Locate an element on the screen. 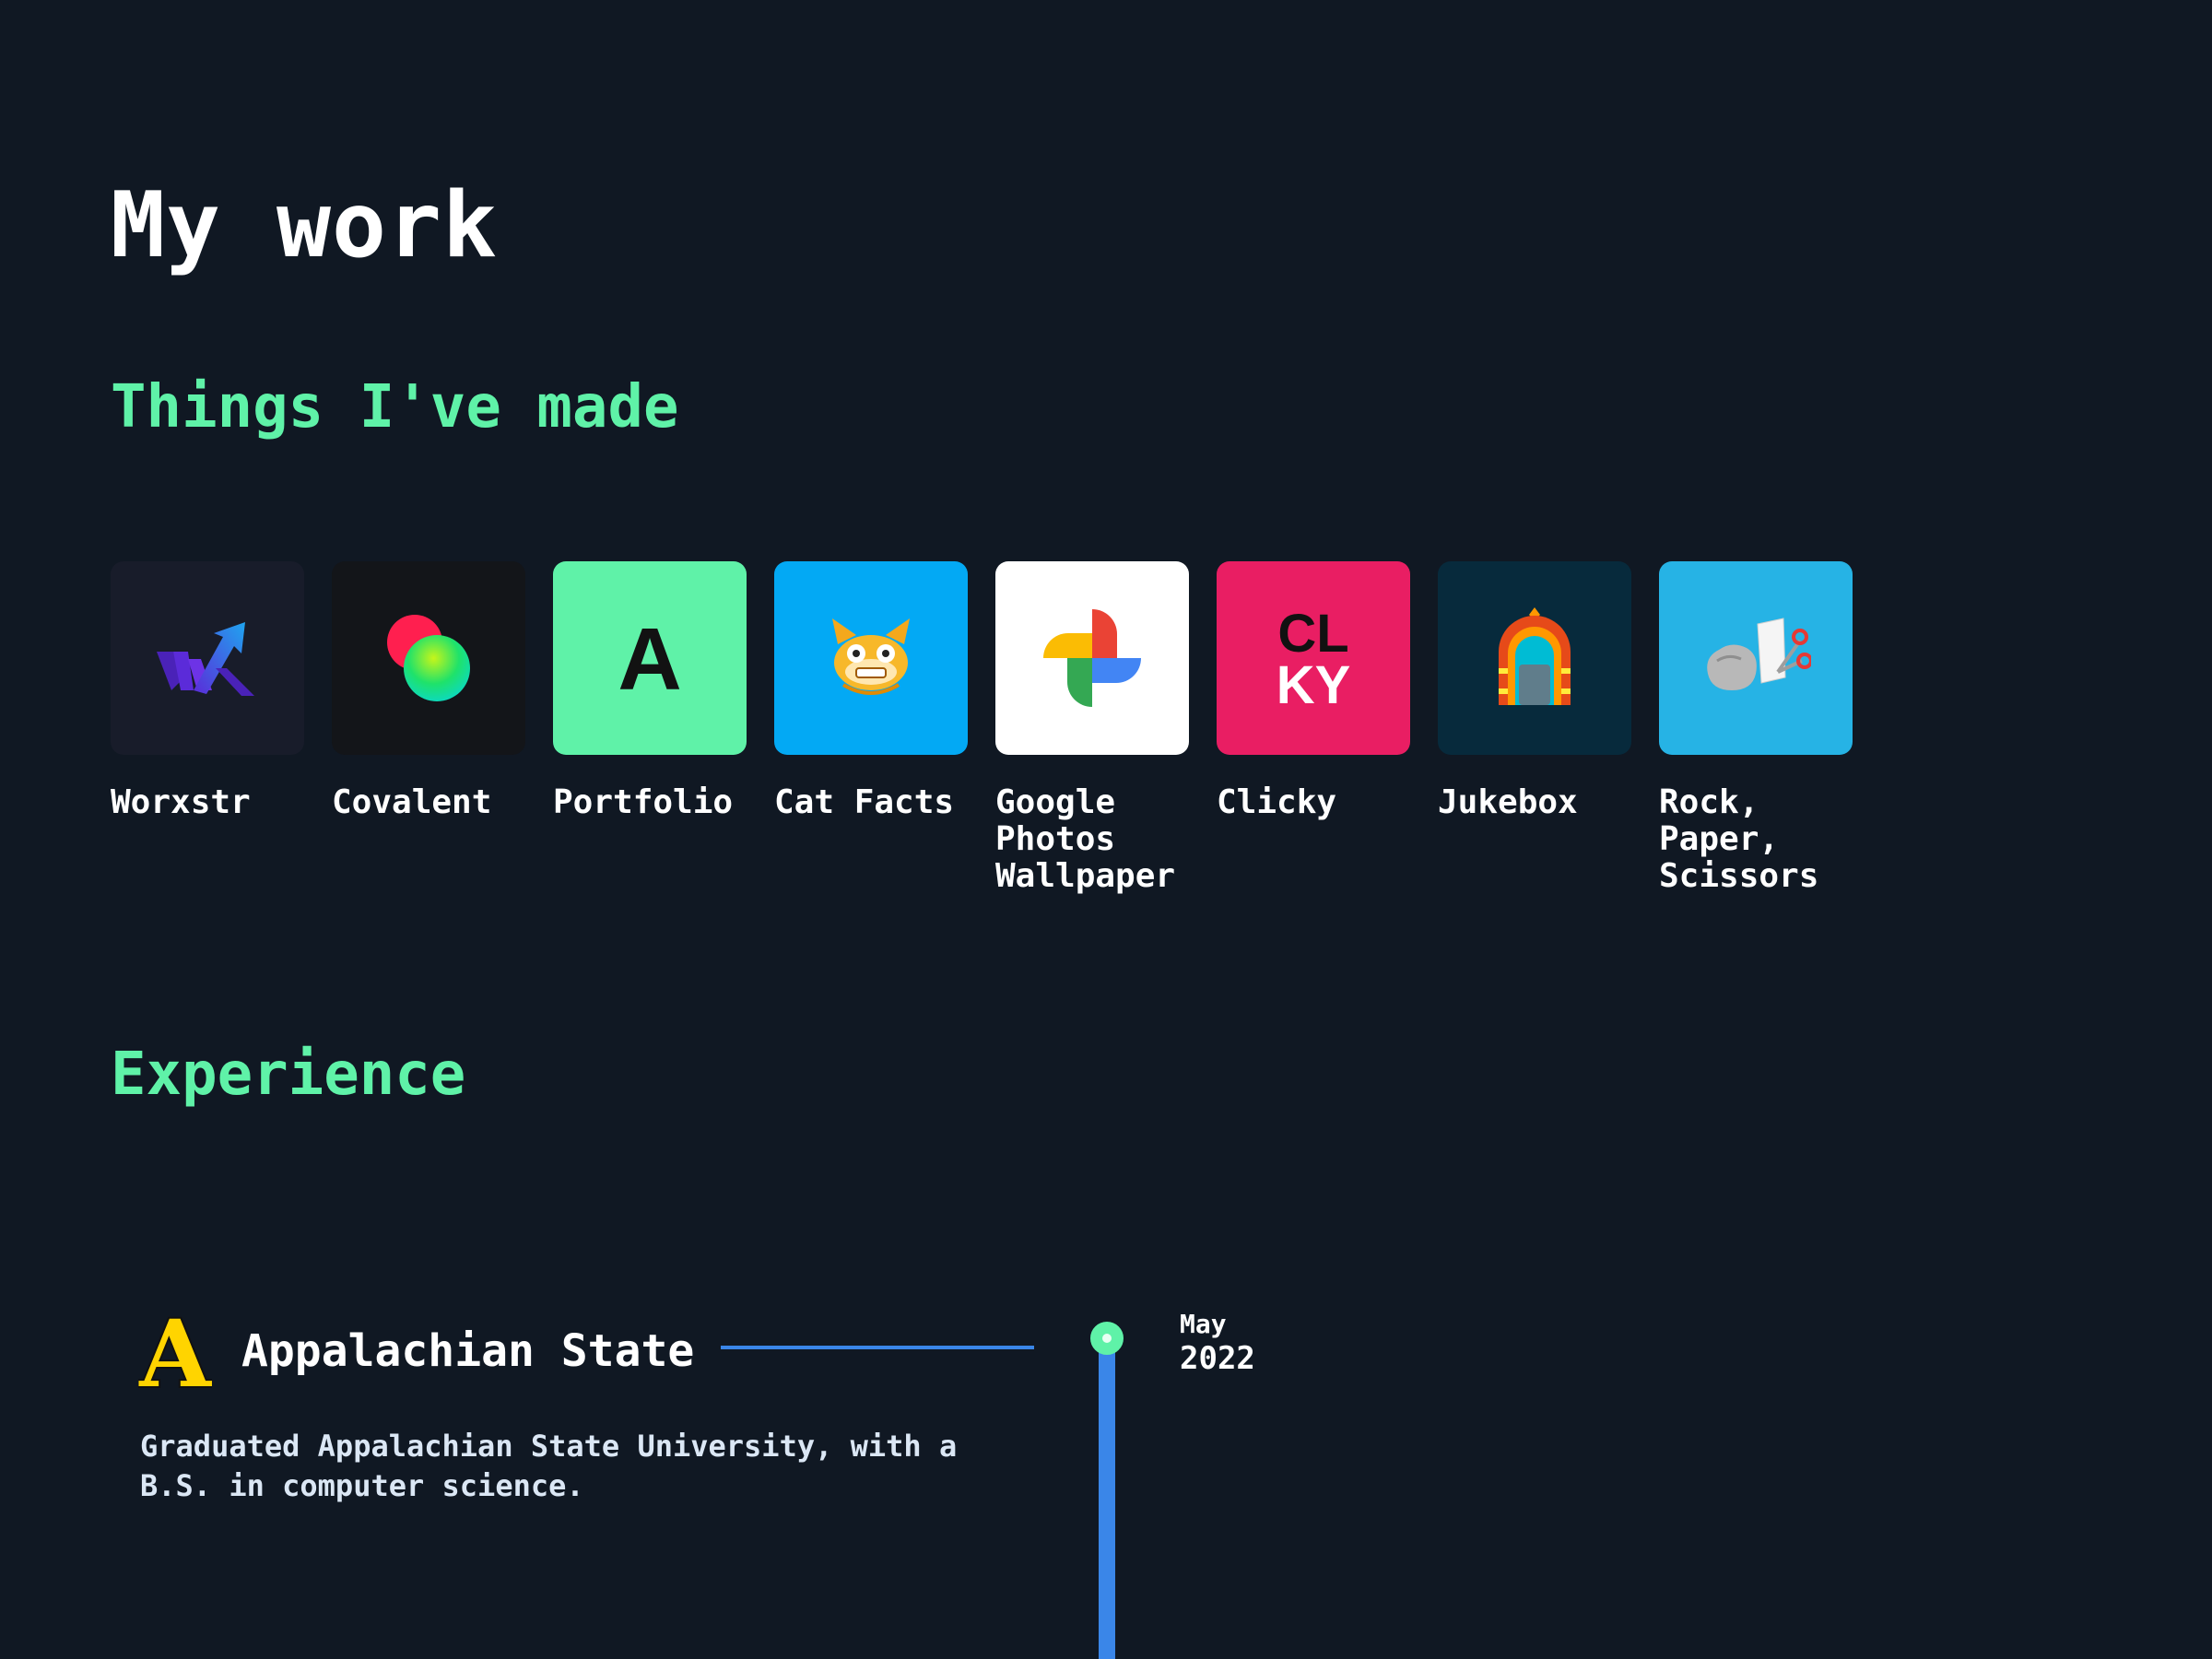 This screenshot has height=1659, width=2212. timeline-date-month: May is located at coordinates (1203, 1324).